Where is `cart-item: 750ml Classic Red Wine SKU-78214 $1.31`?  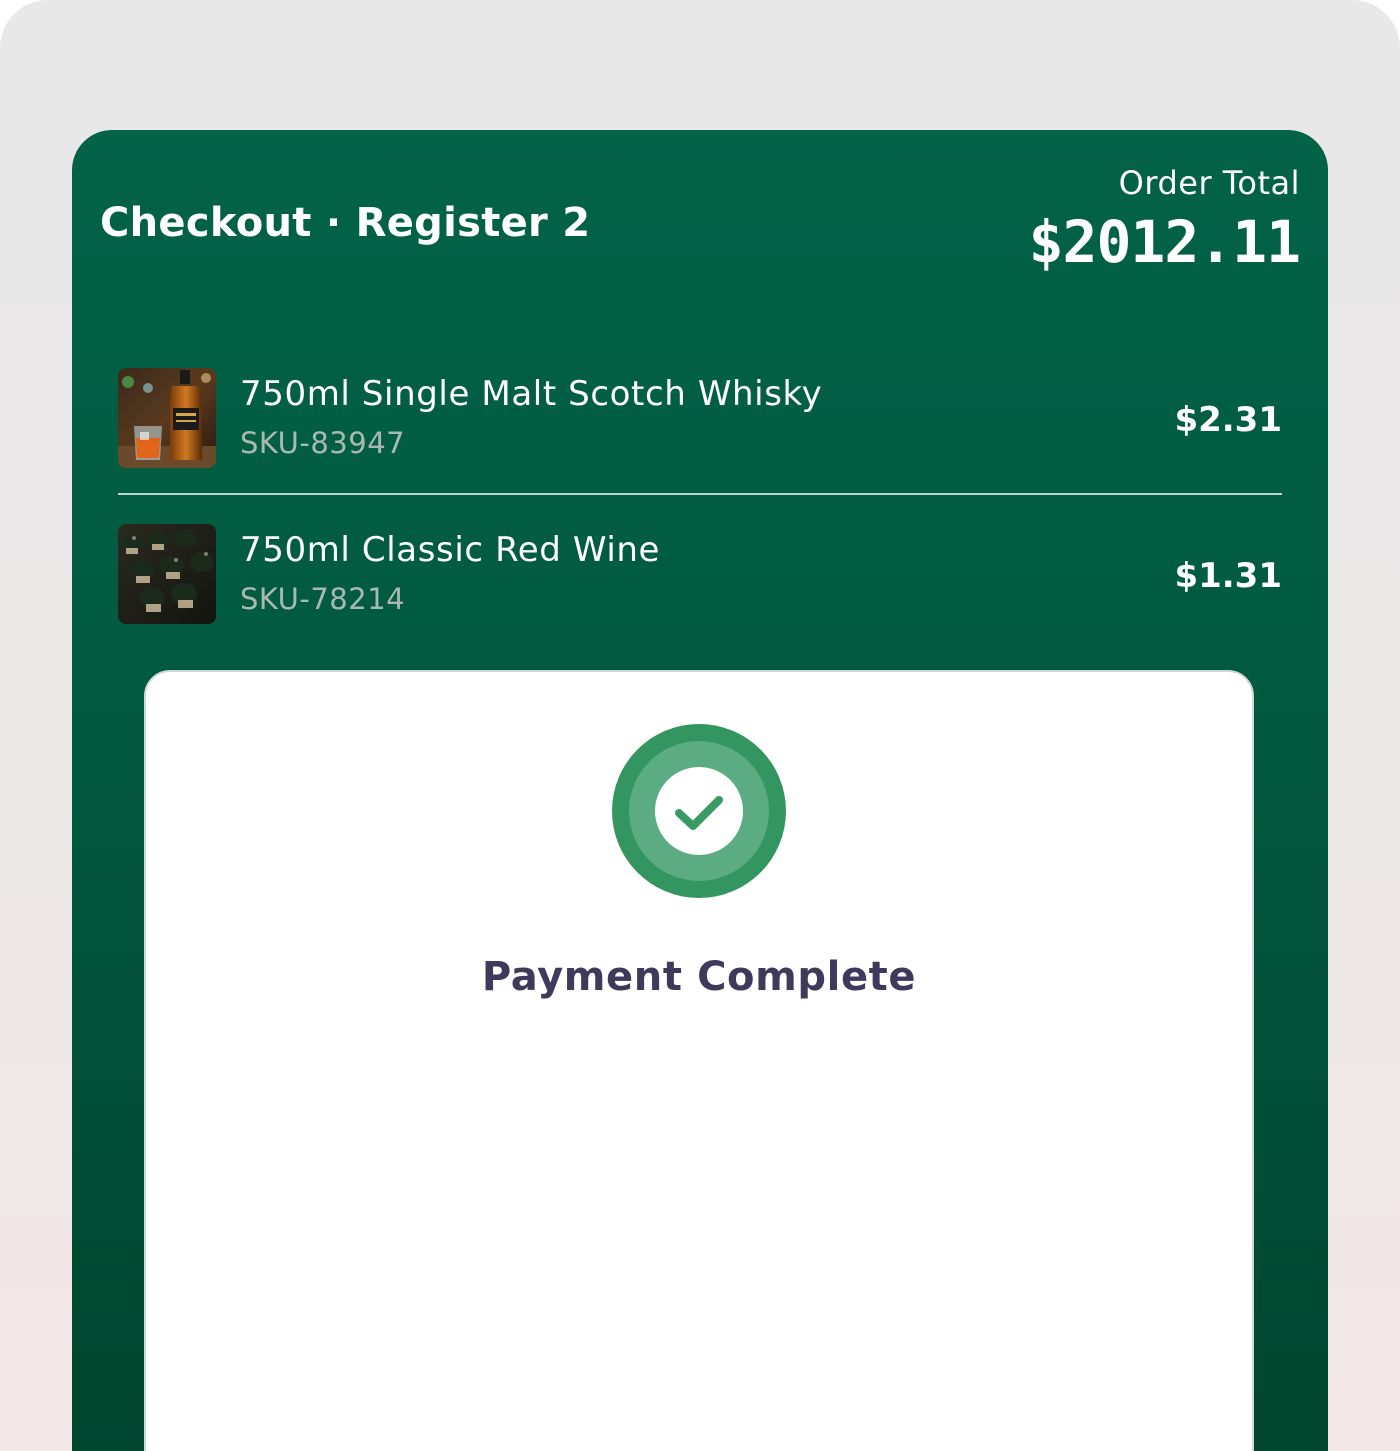
cart-item: 750ml Classic Red Wine SKU-78214 $1.31 is located at coordinates (700, 574).